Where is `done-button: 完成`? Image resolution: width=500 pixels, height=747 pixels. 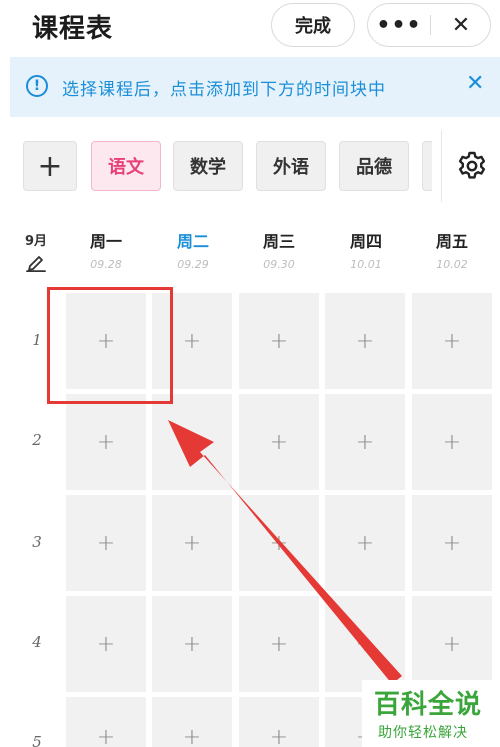
done-button: 完成 is located at coordinates (313, 25).